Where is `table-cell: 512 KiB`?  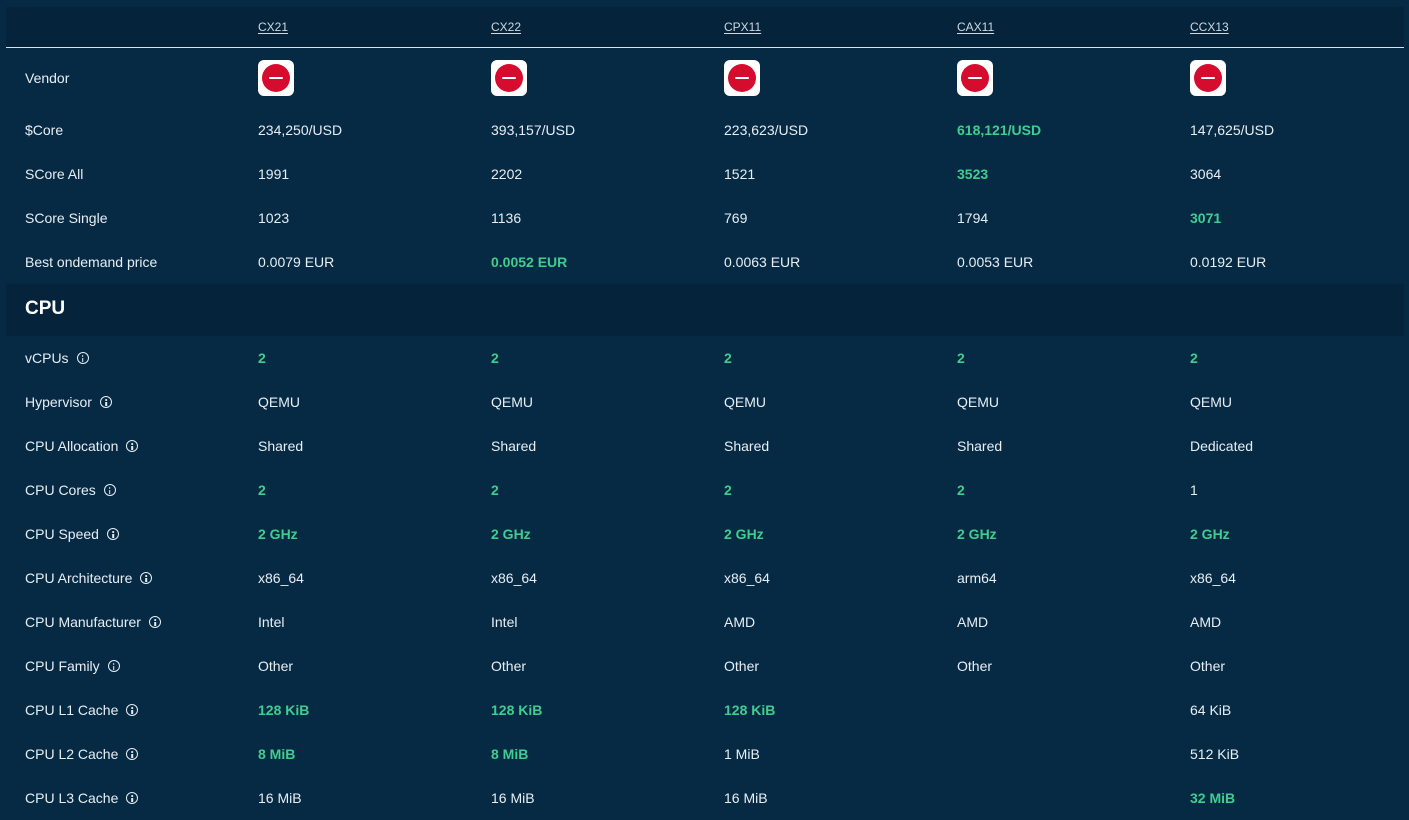 table-cell: 512 KiB is located at coordinates (1215, 754).